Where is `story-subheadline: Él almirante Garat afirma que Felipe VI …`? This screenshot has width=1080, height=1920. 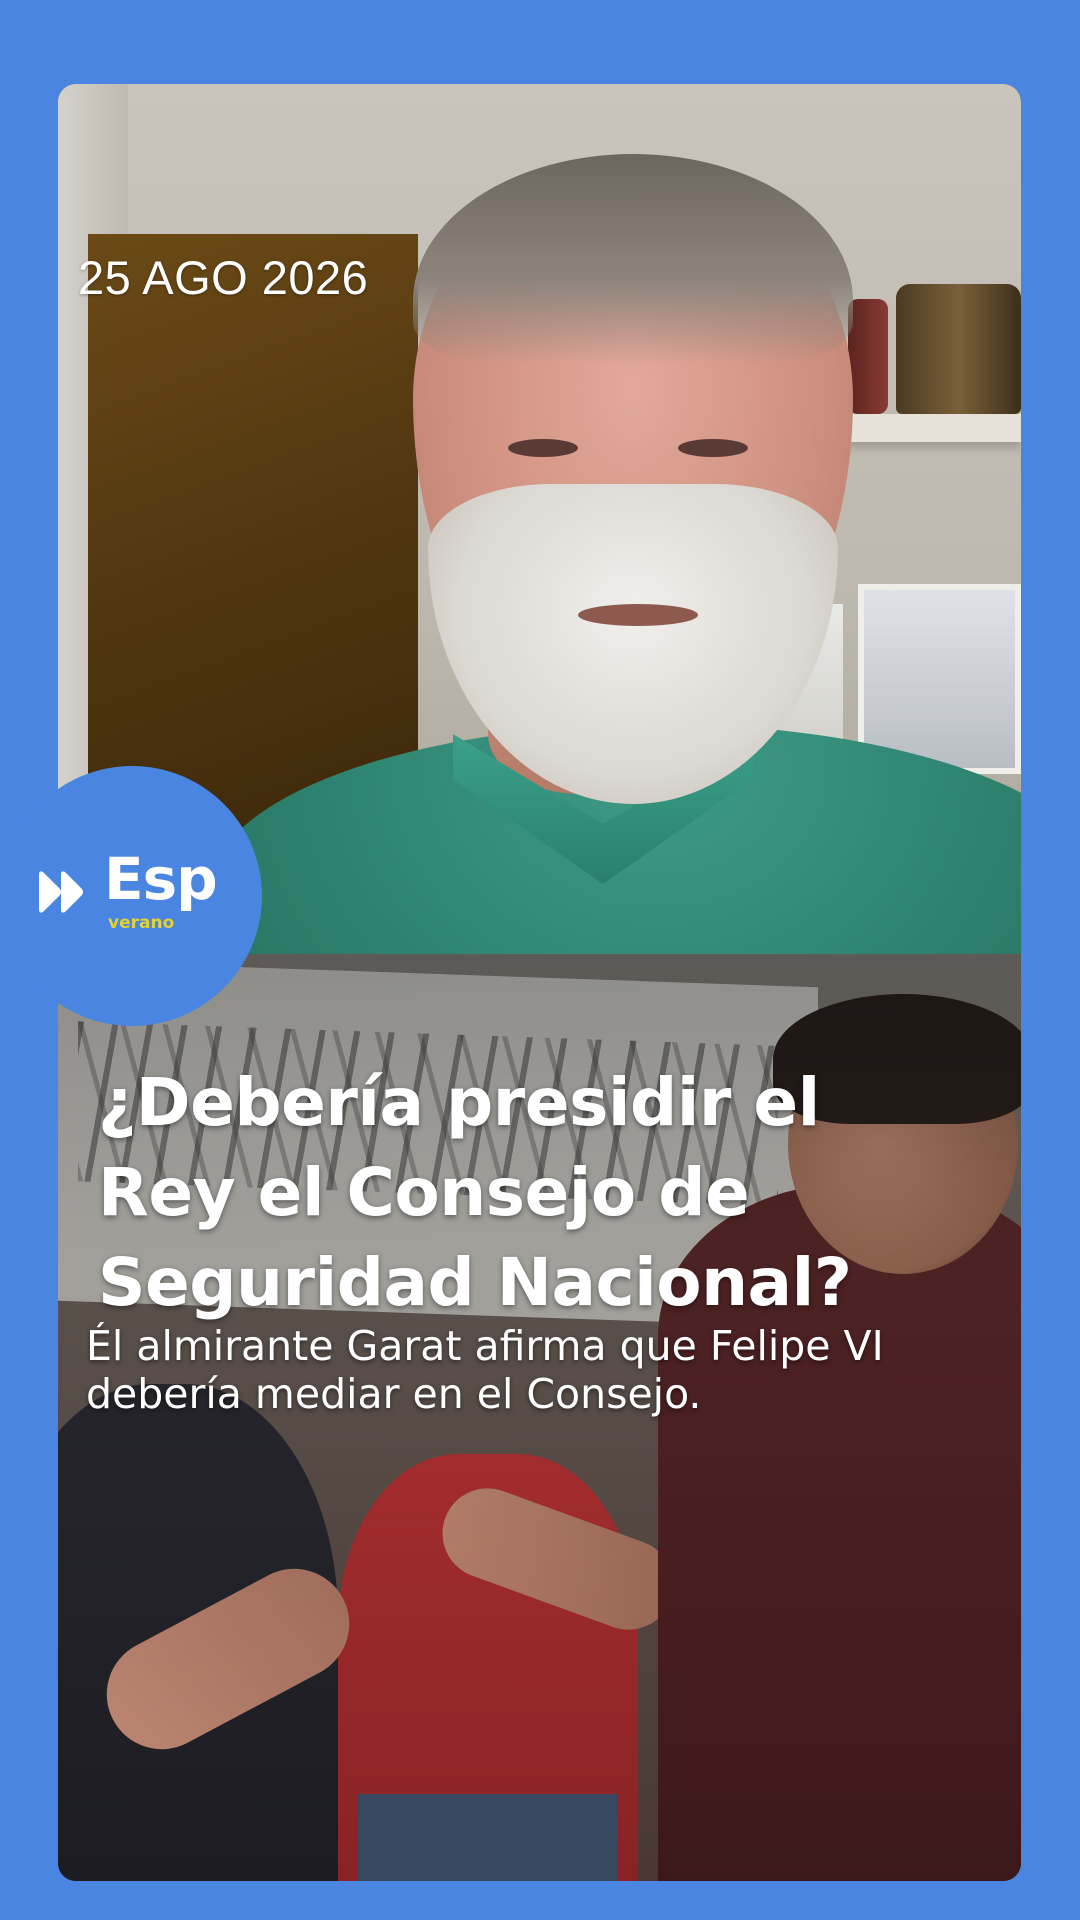
story-subheadline: Él almirante Garat afirma que Felipe VI … is located at coordinates (485, 1370).